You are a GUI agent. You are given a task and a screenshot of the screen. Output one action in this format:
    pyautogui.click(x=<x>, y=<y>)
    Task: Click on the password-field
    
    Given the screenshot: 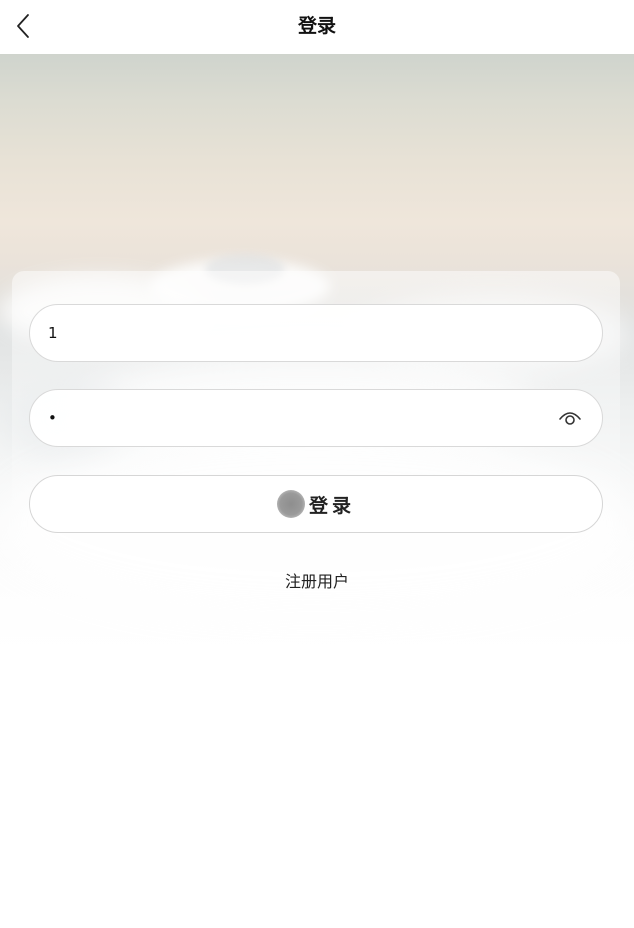 What is the action you would take?
    pyautogui.click(x=316, y=418)
    